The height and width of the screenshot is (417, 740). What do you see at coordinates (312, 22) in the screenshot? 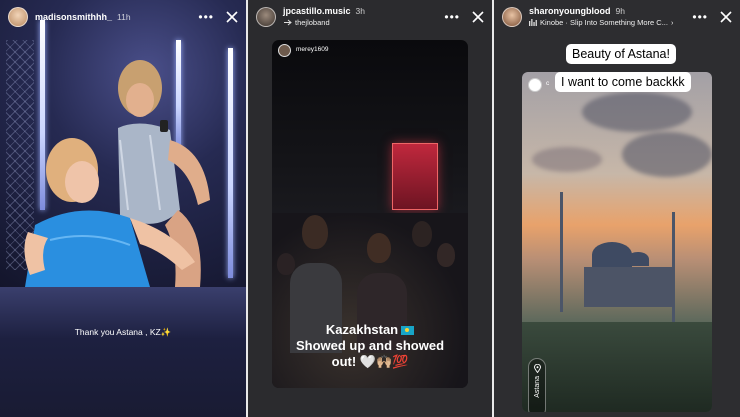
I see `linked-account: thejloband` at bounding box center [312, 22].